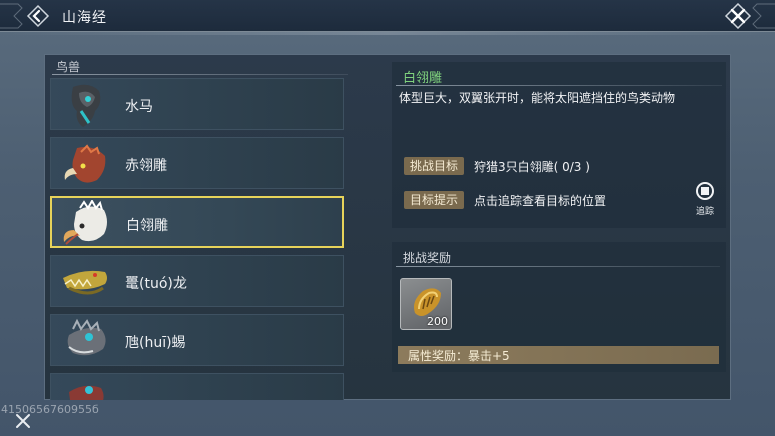  What do you see at coordinates (139, 107) in the screenshot?
I see `list-item-label: 水马` at bounding box center [139, 107].